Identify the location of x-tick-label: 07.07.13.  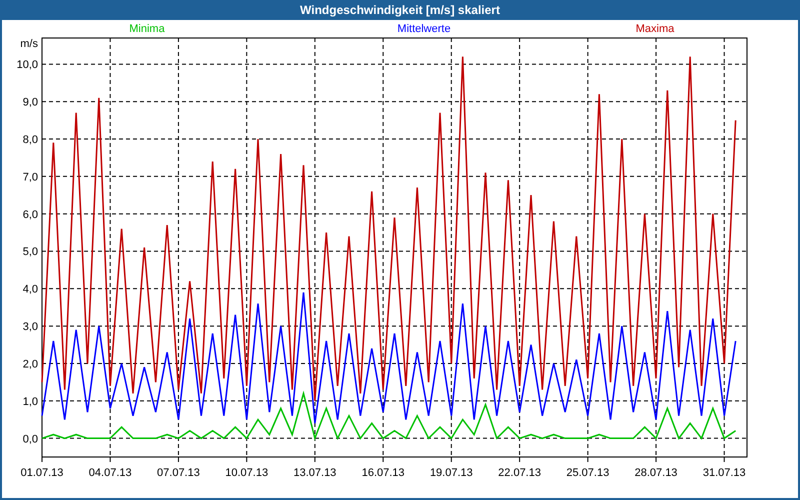
(178, 473).